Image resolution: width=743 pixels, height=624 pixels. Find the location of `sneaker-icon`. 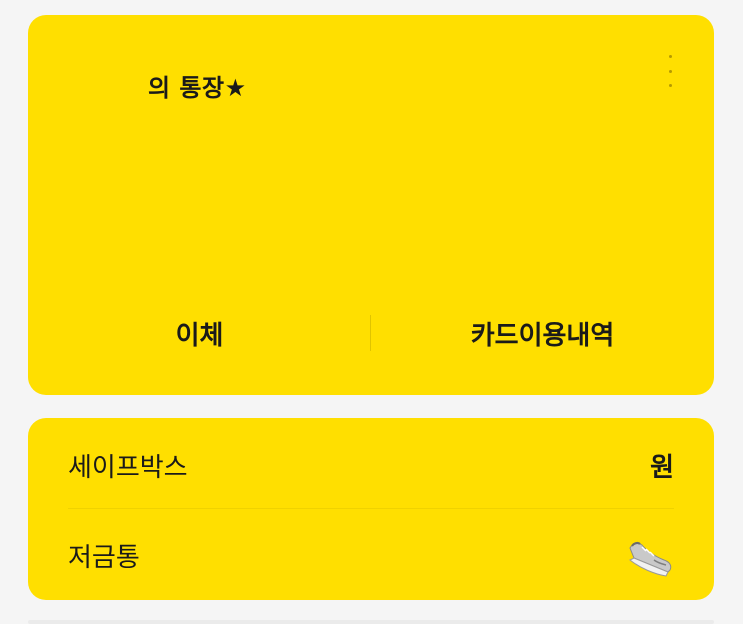

sneaker-icon is located at coordinates (650, 559).